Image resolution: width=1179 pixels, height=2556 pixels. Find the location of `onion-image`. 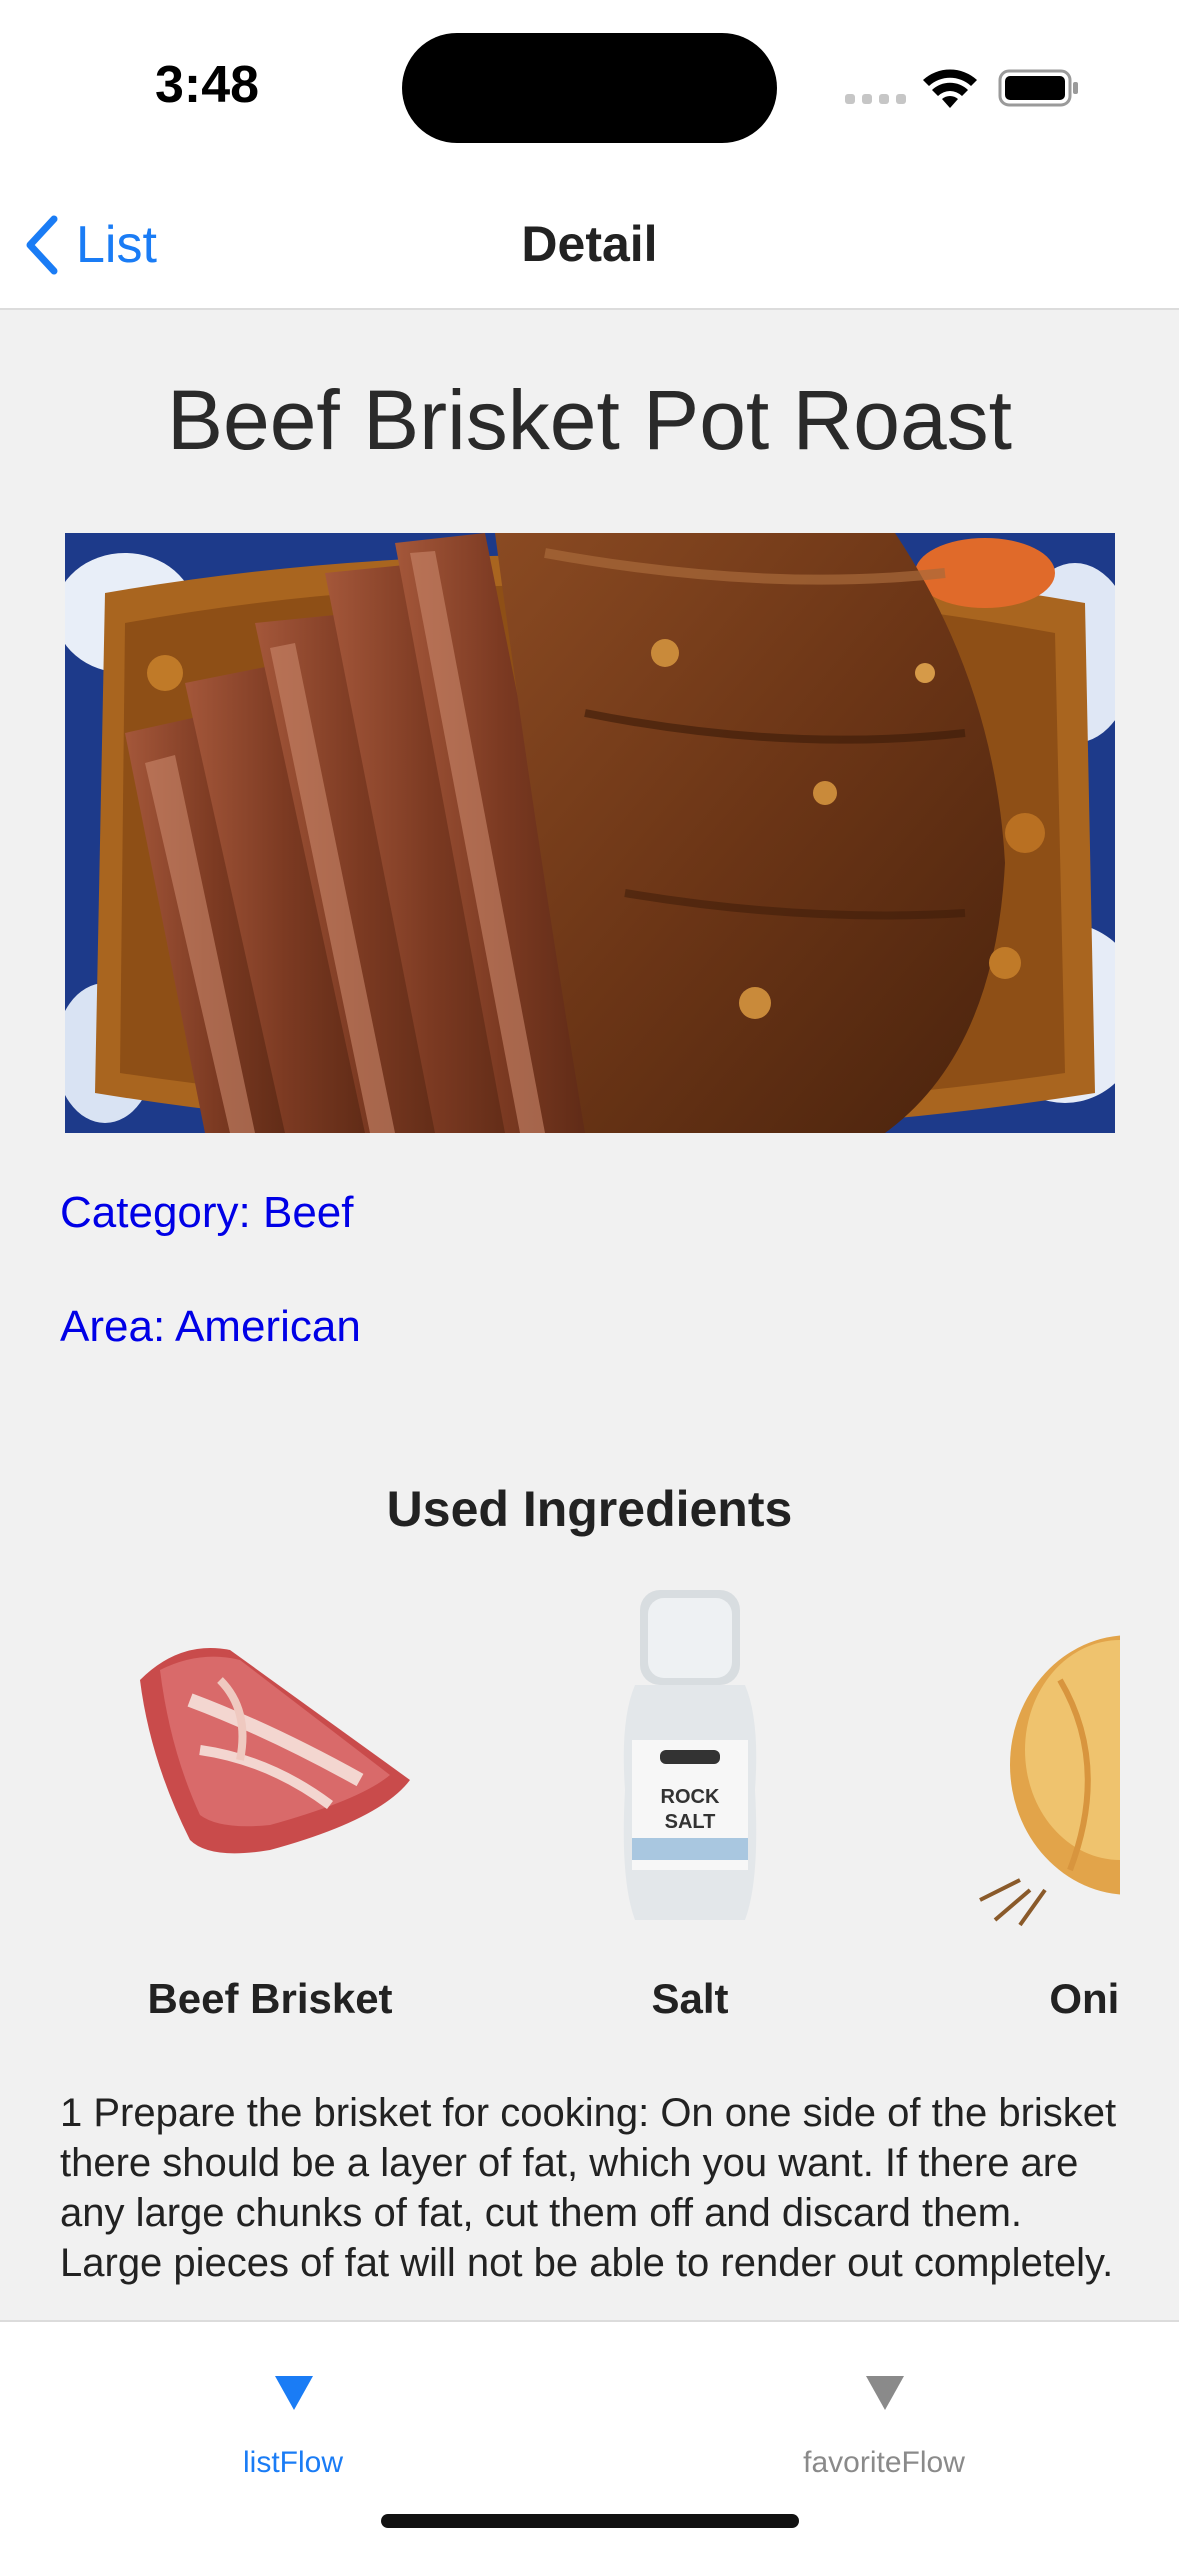

onion-image is located at coordinates (1049, 1781).